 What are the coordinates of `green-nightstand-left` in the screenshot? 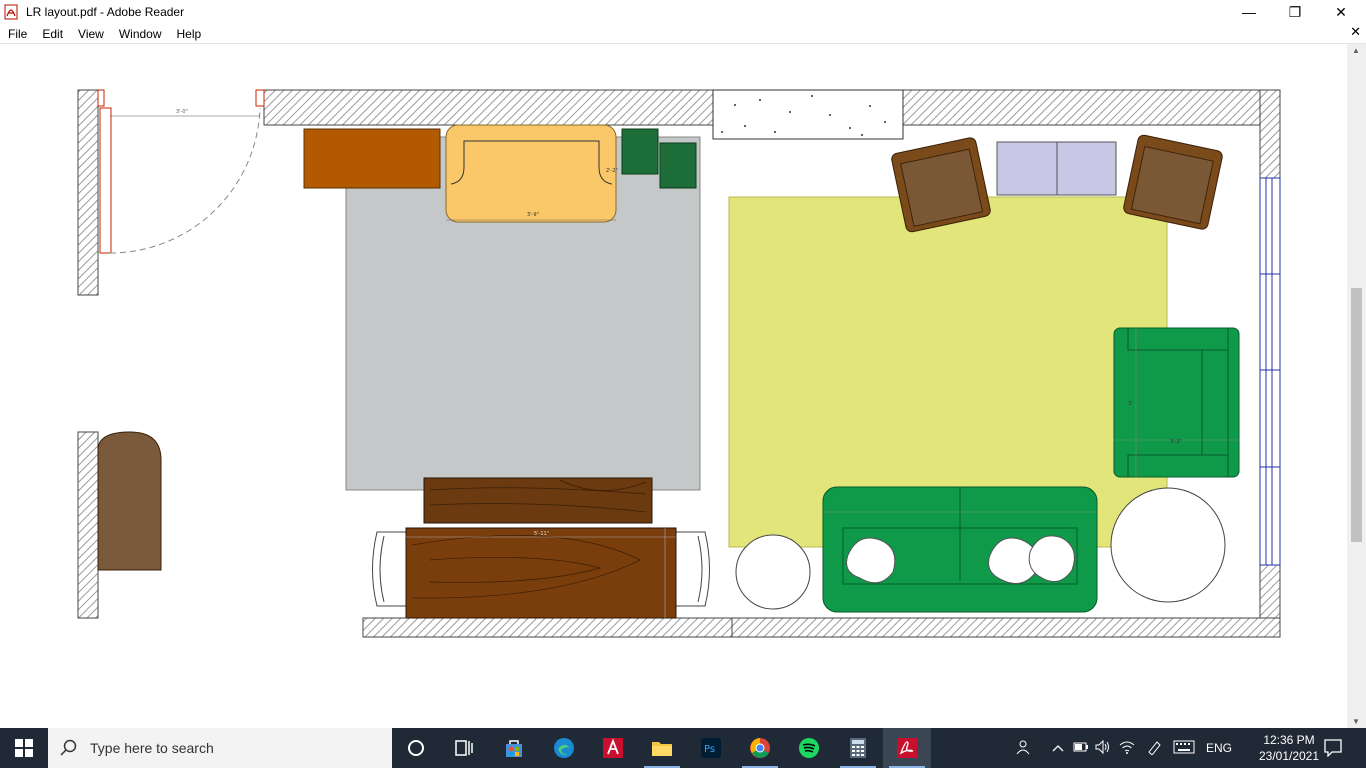 It's located at (640, 151).